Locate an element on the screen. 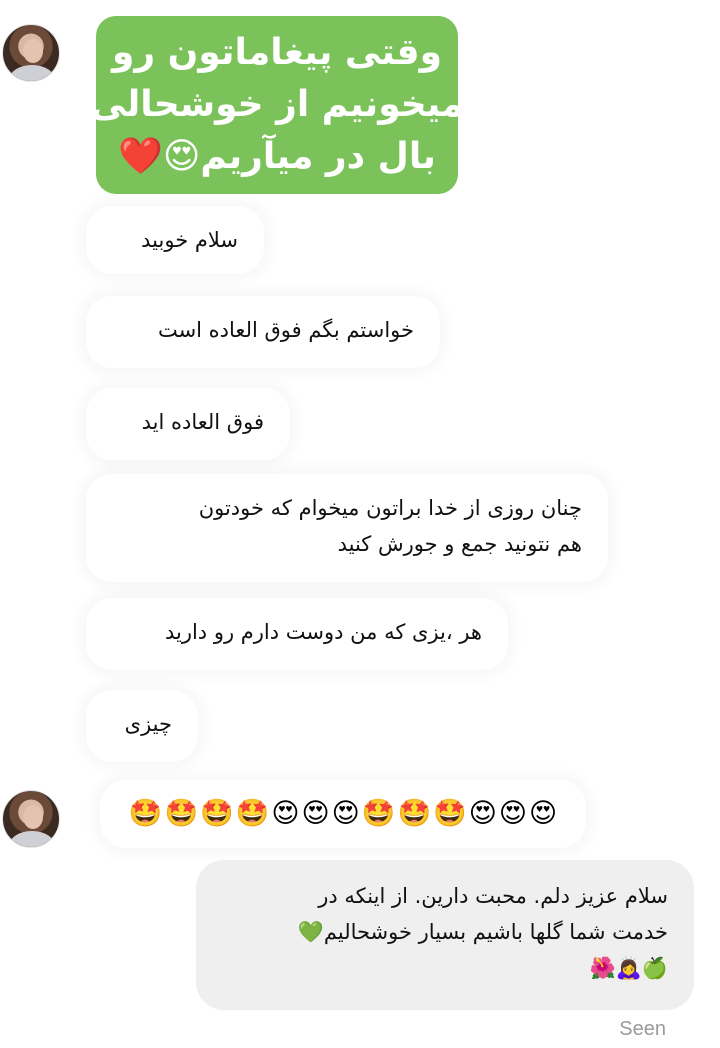 The width and height of the screenshot is (720, 1048). message-line: هم نتونید جمع و جورش کنید is located at coordinates (459, 544).